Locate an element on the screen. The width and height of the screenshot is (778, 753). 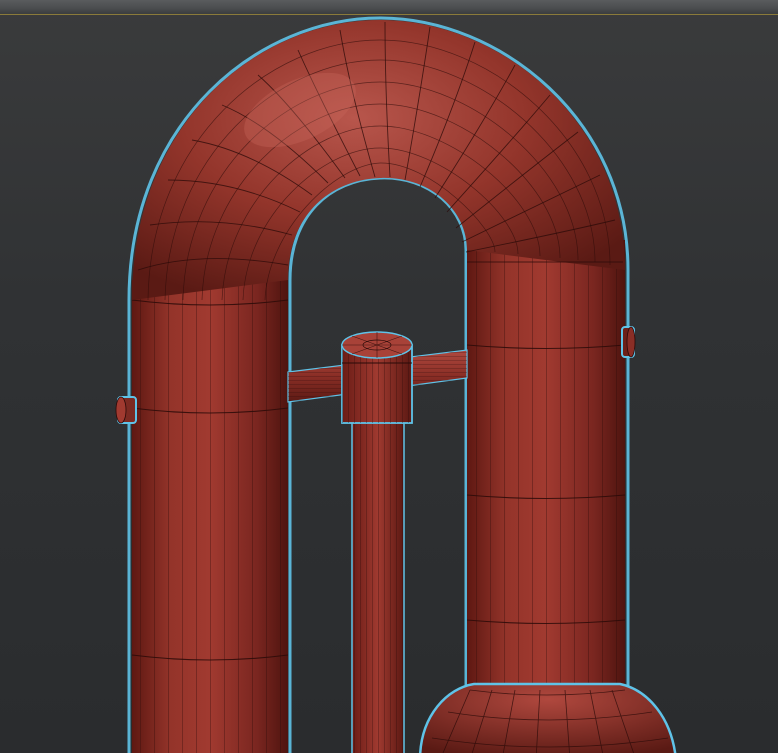
center-rod is located at coordinates (378, 576).